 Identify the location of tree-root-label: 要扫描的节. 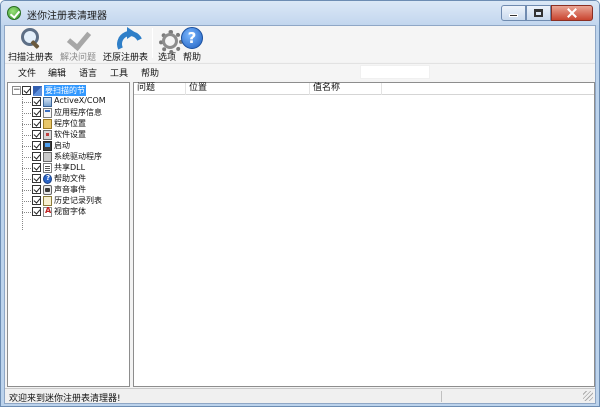
(65, 90).